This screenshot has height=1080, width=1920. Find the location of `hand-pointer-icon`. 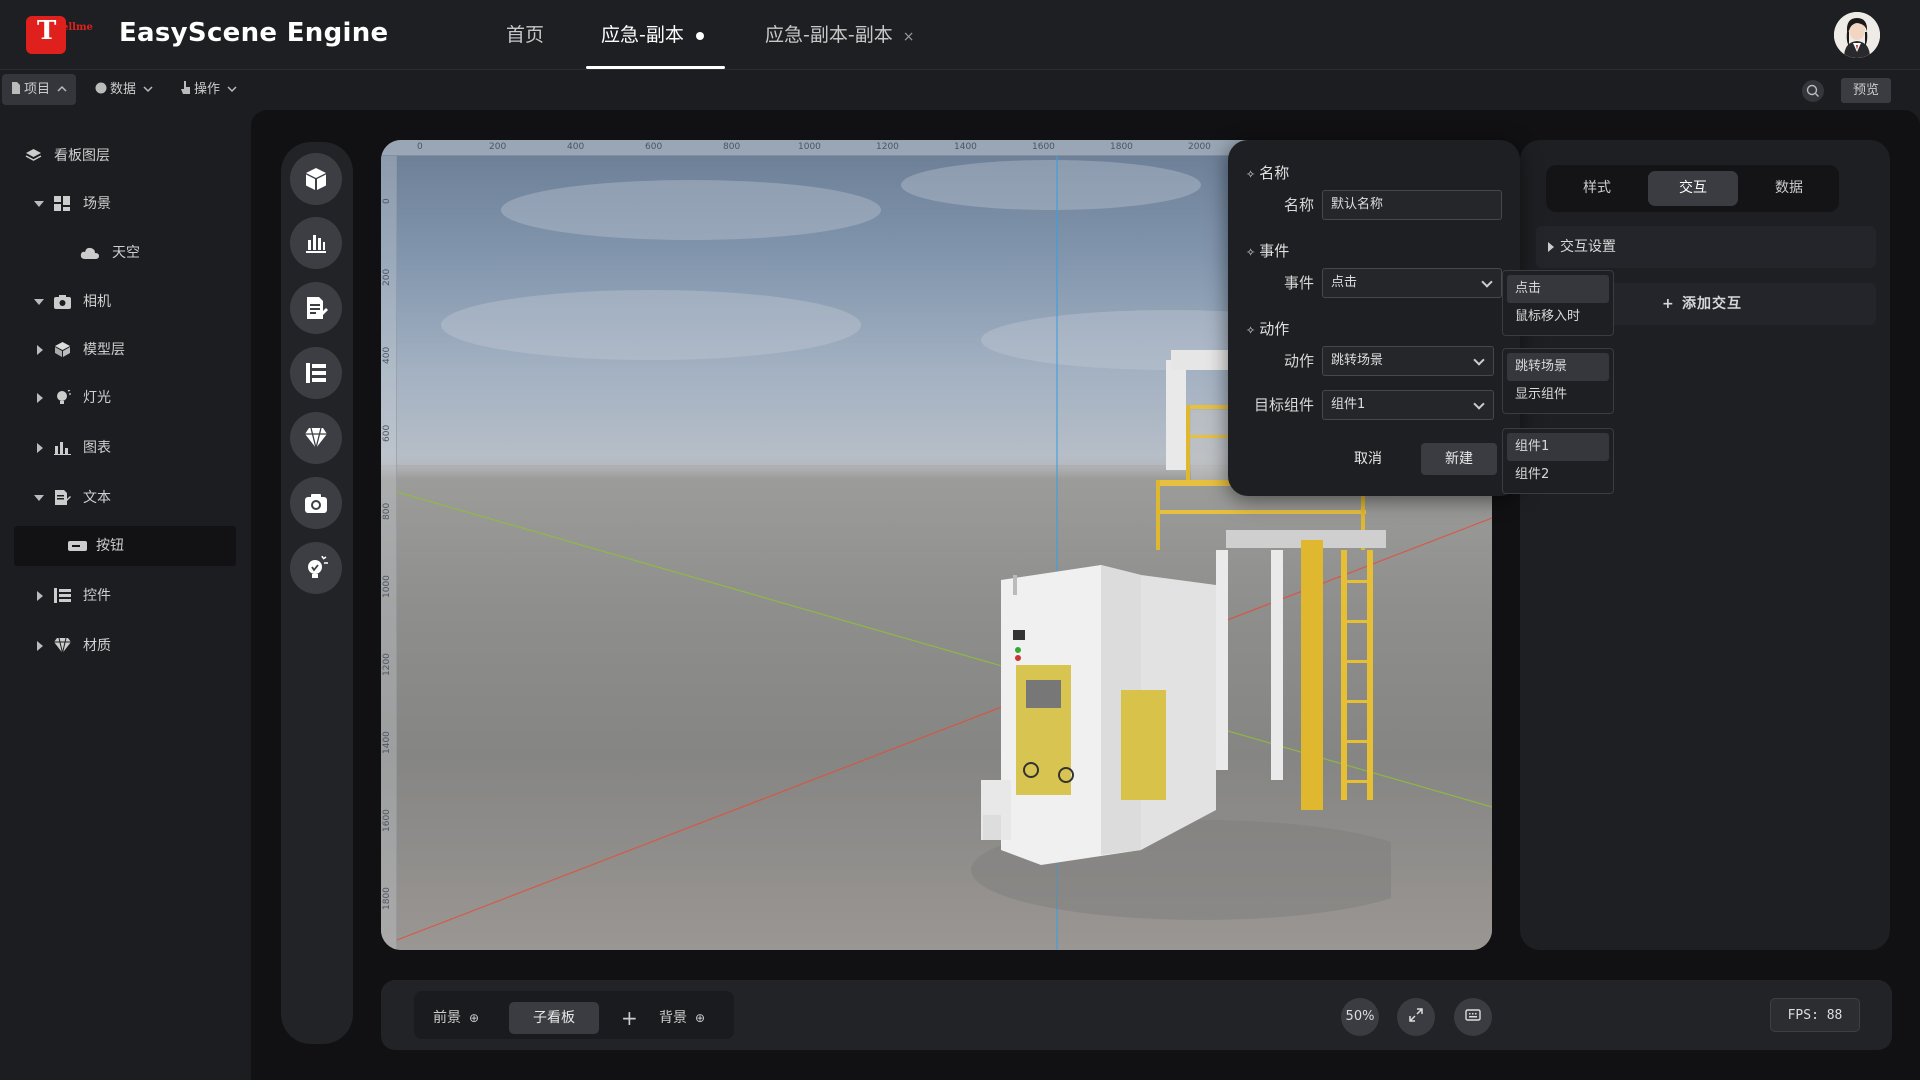

hand-pointer-icon is located at coordinates (185, 87).